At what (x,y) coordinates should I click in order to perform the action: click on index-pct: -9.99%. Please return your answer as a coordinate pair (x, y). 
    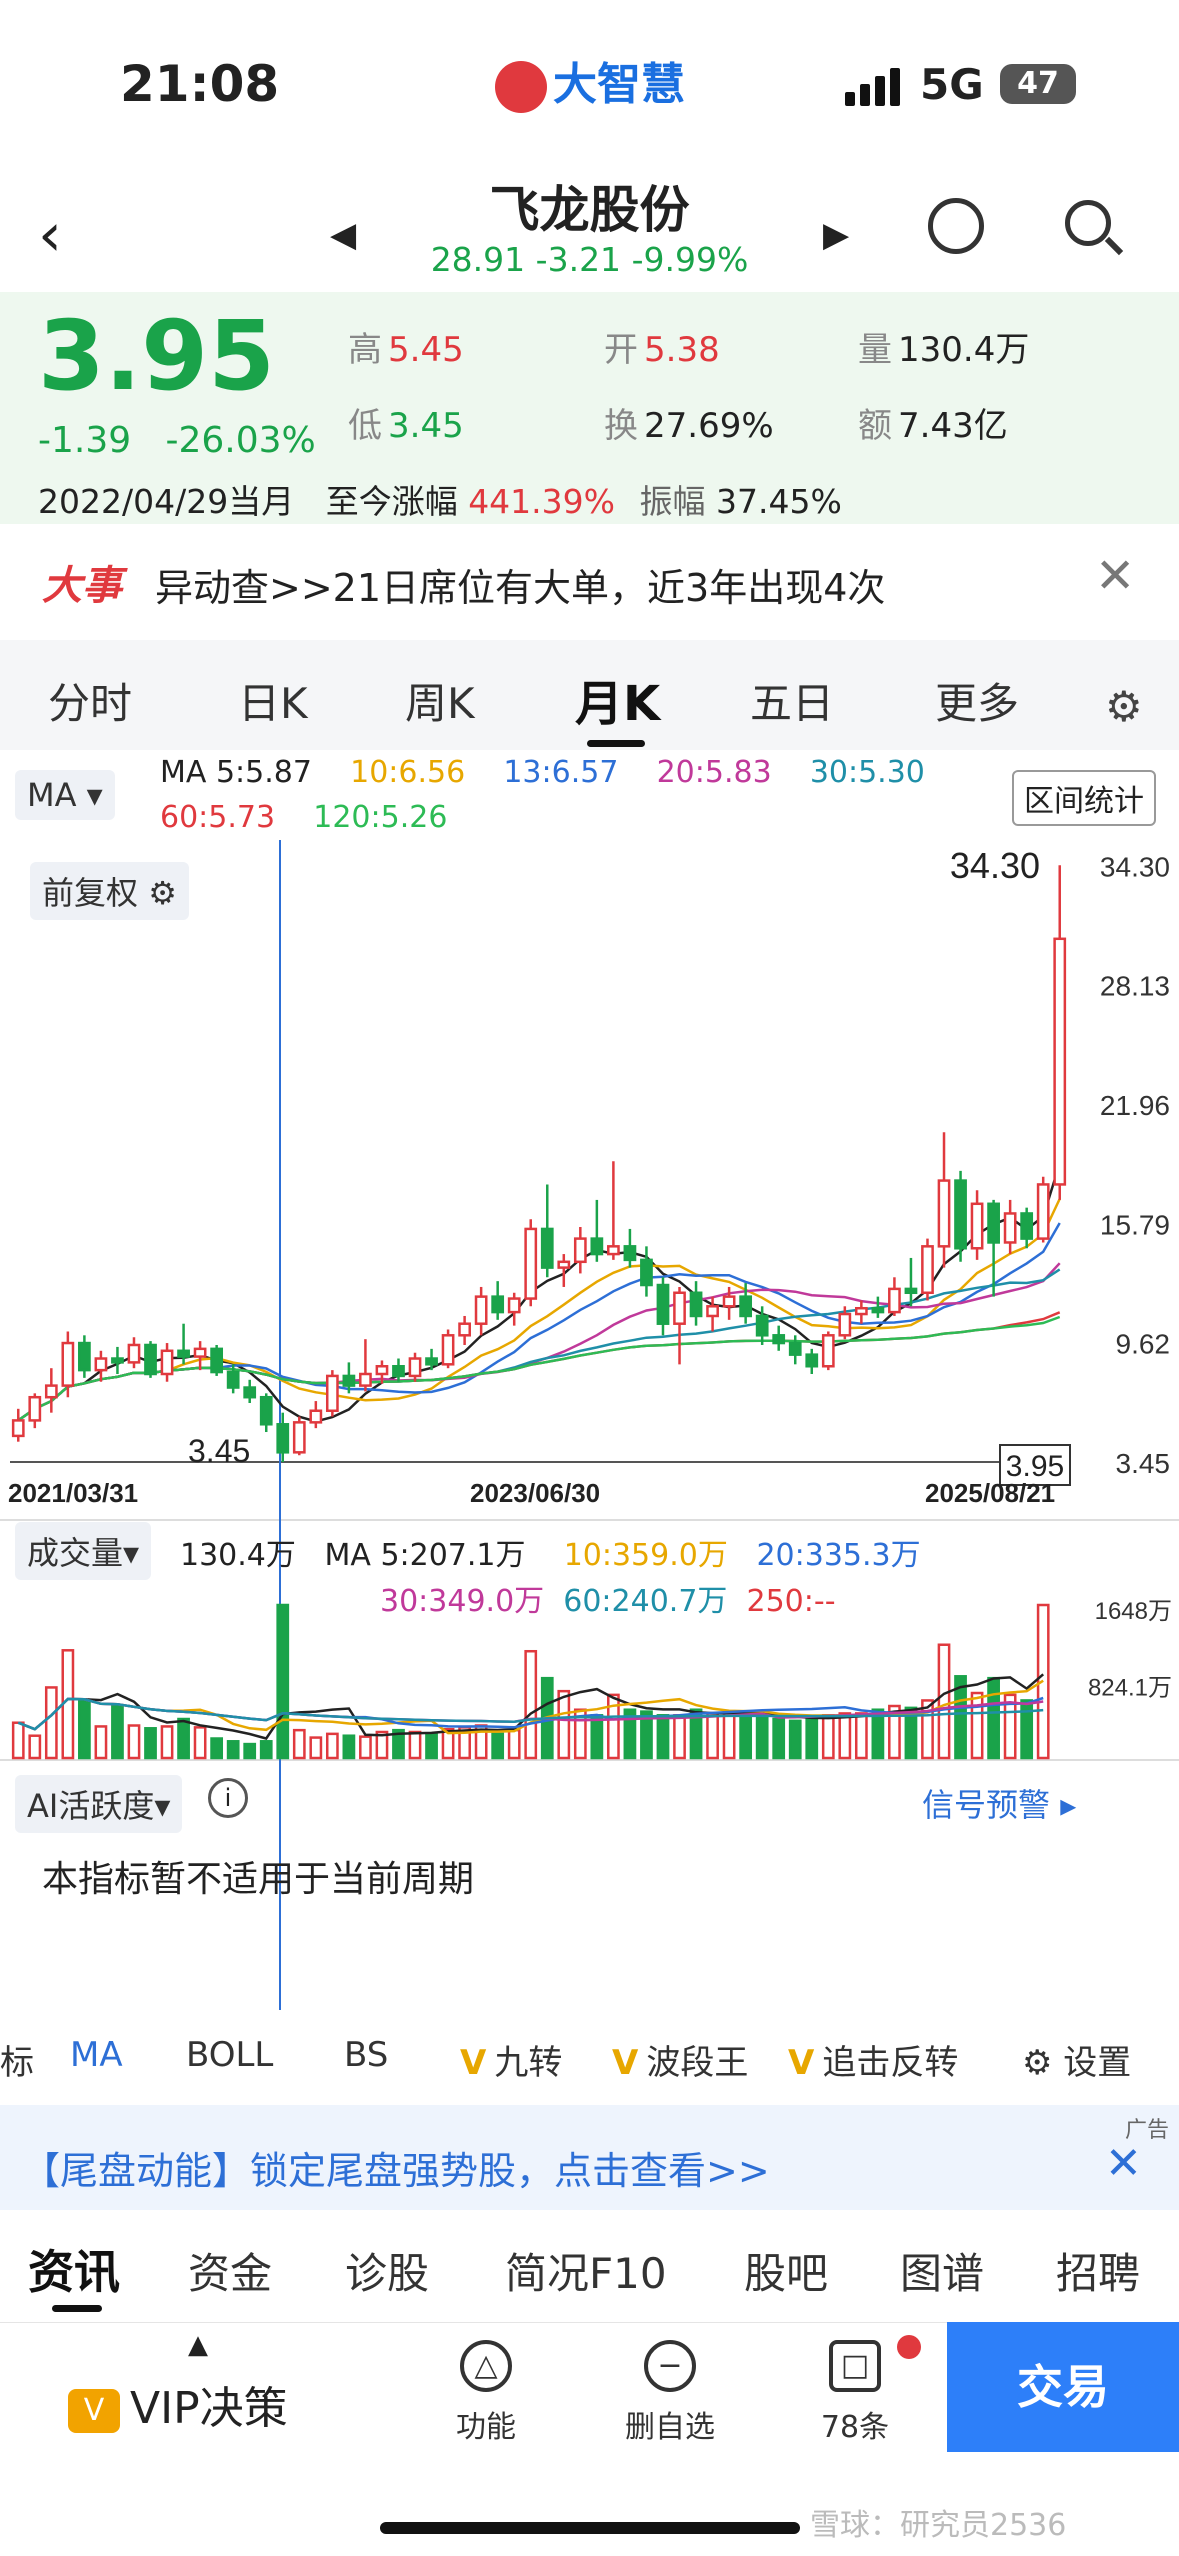
    Looking at the image, I should click on (690, 259).